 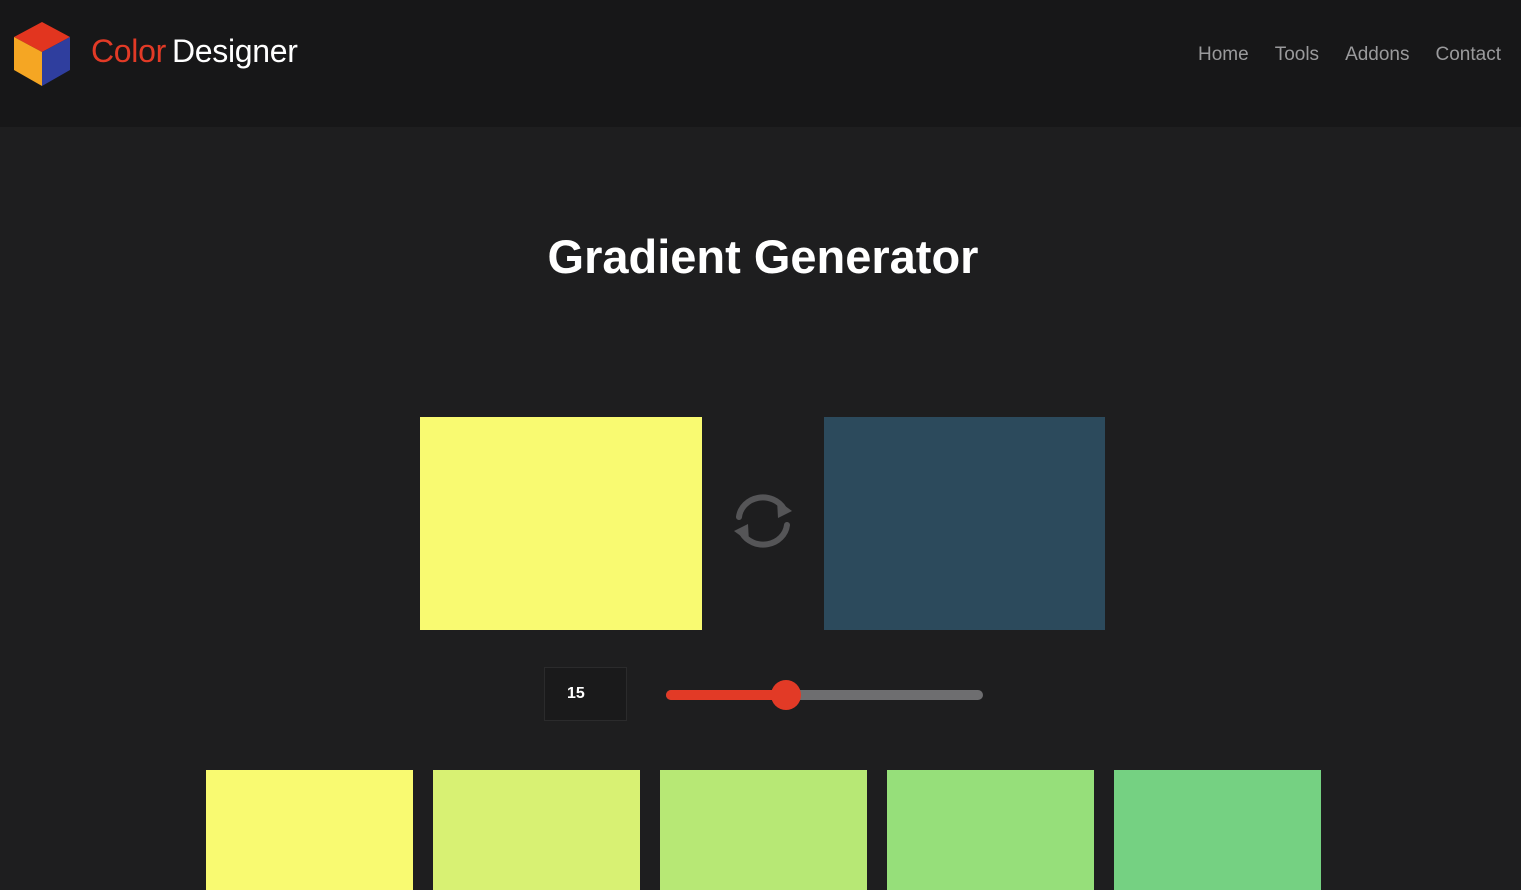 I want to click on nav-tools-link: Tools, so click(x=1297, y=55).